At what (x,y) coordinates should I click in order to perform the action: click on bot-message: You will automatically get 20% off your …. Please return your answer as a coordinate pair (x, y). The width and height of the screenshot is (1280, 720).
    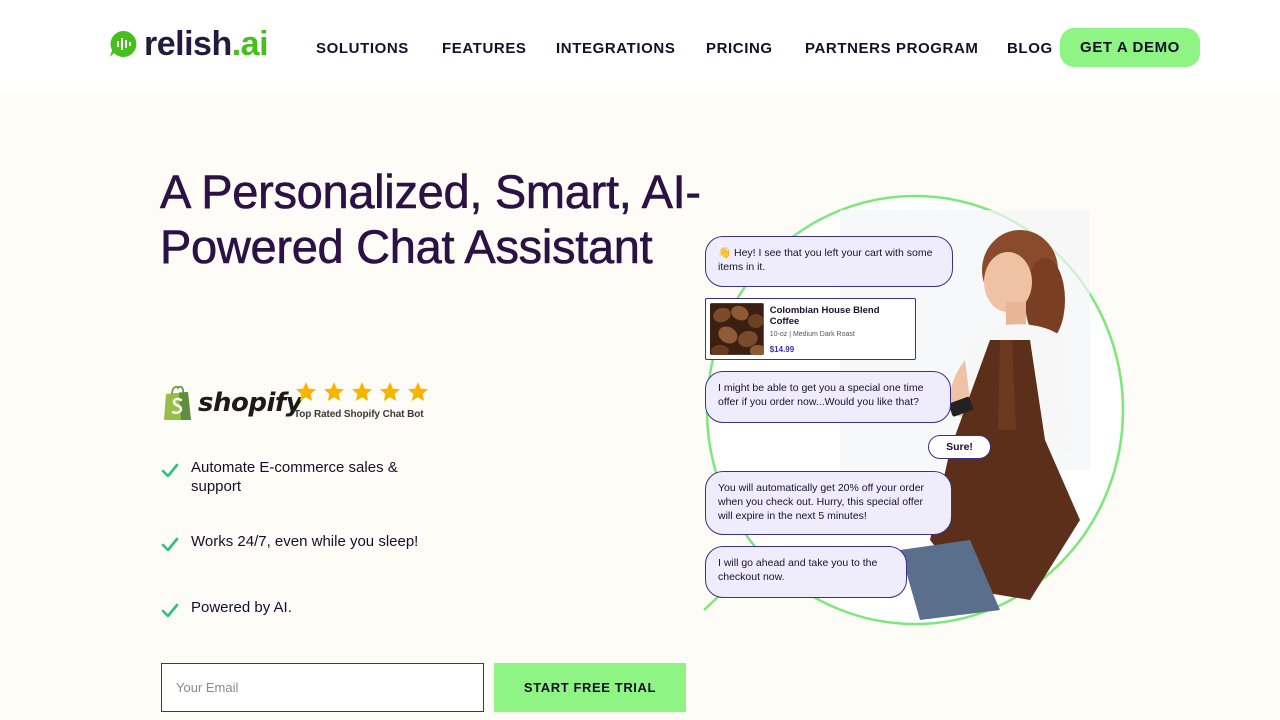
    Looking at the image, I should click on (828, 503).